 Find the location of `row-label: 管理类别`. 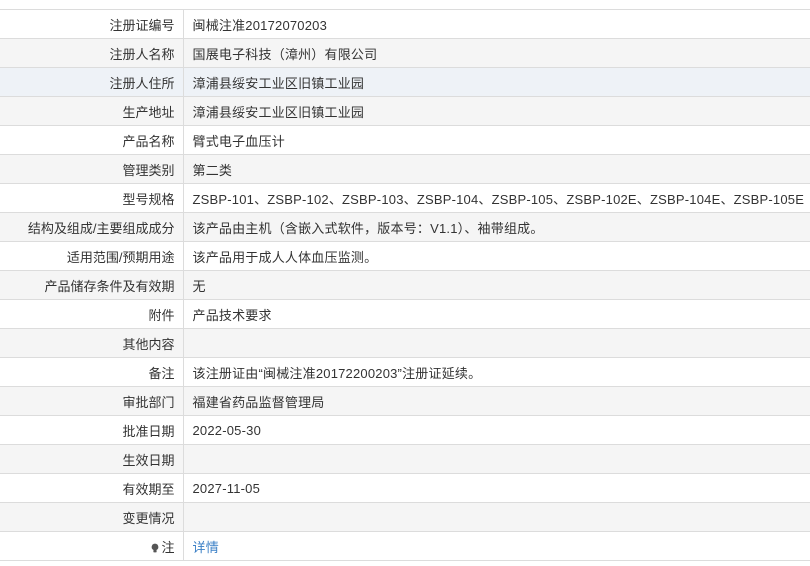

row-label: 管理类别 is located at coordinates (92, 169).